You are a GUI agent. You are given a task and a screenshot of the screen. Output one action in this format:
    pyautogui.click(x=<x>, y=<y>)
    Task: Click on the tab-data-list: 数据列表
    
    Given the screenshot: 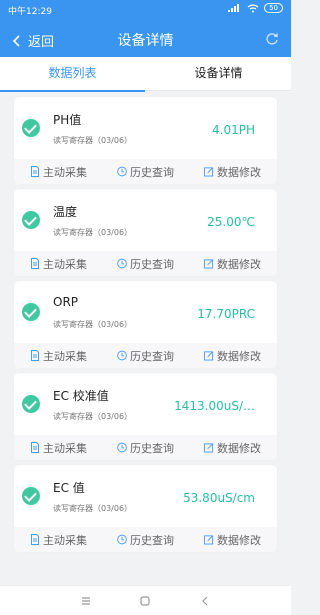 What is the action you would take?
    pyautogui.click(x=72, y=74)
    